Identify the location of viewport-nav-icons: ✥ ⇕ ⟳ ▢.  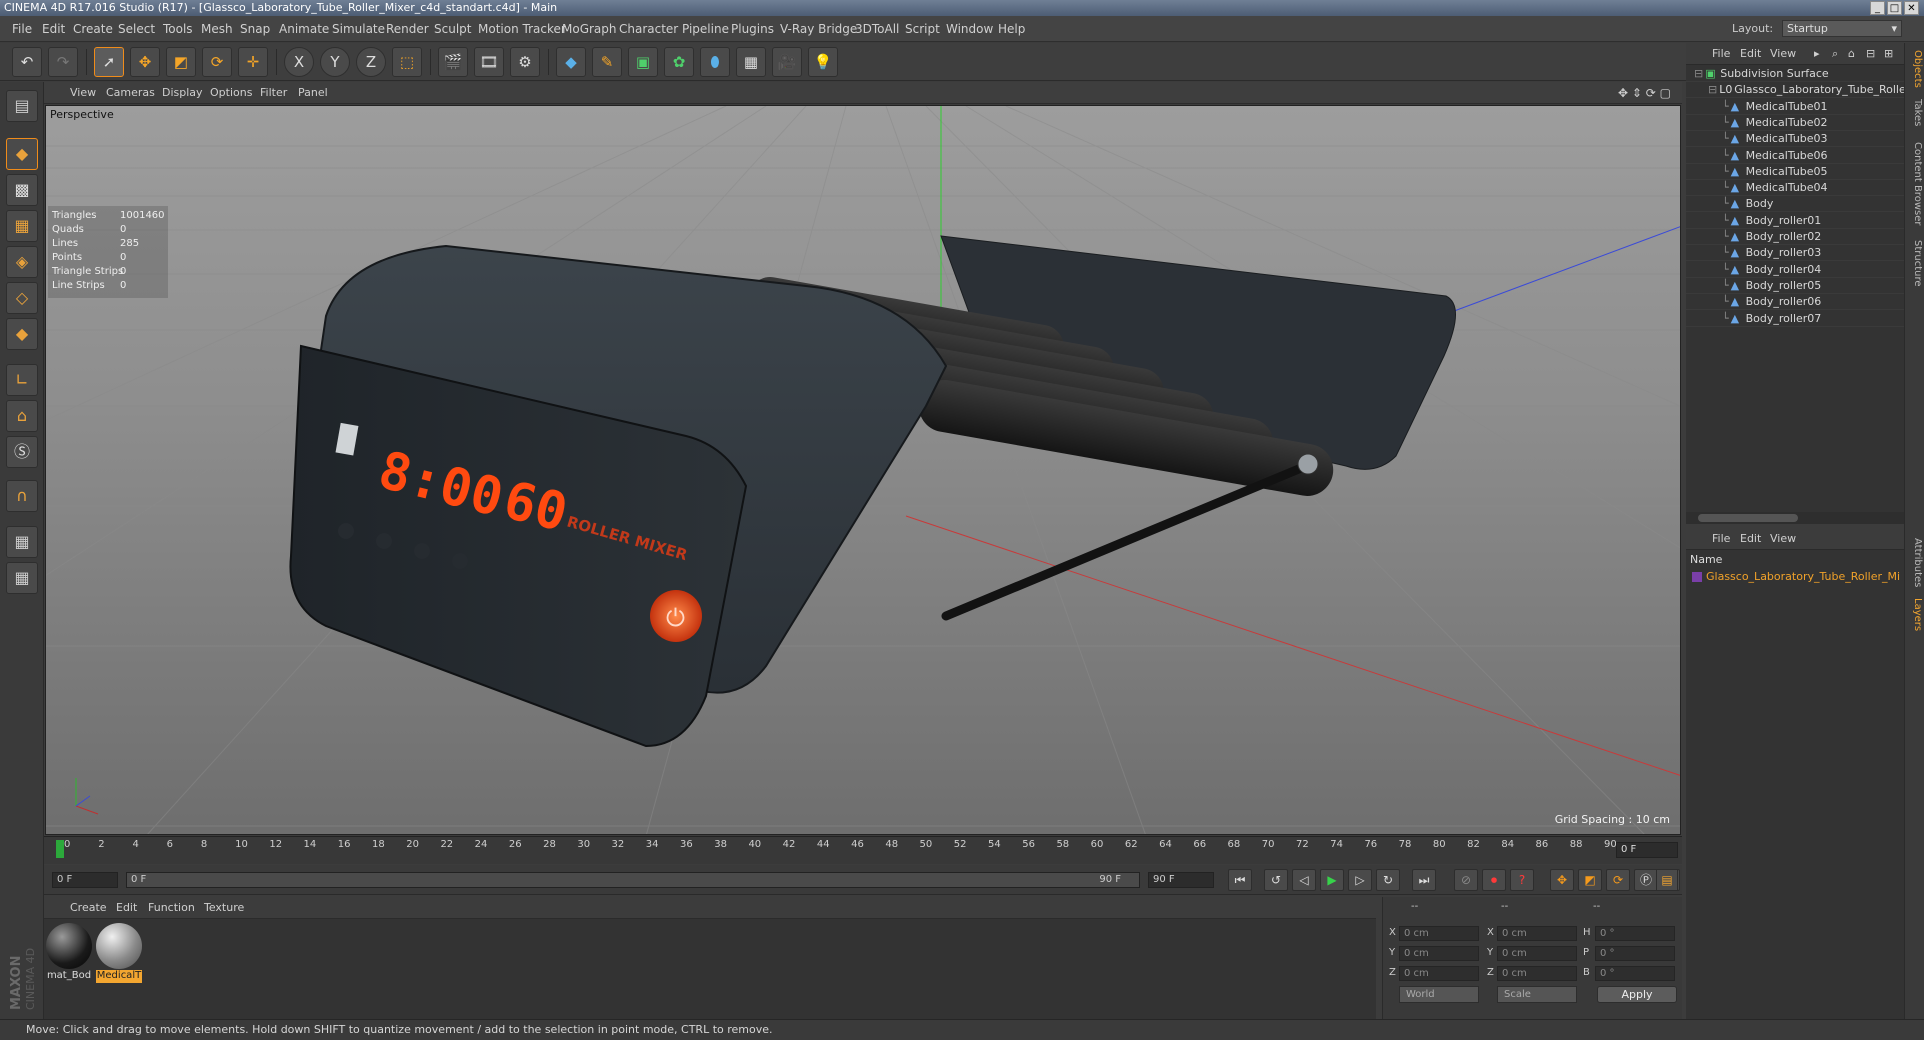
(1644, 93).